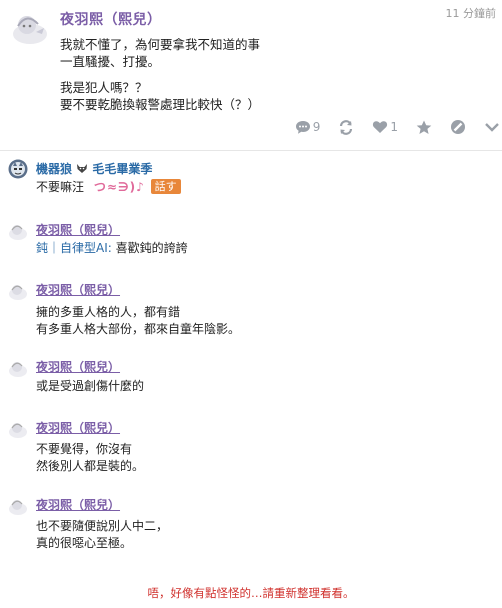 The height and width of the screenshot is (608, 502). What do you see at coordinates (471, 13) in the screenshot?
I see `post-timestamp: 11 分鐘前` at bounding box center [471, 13].